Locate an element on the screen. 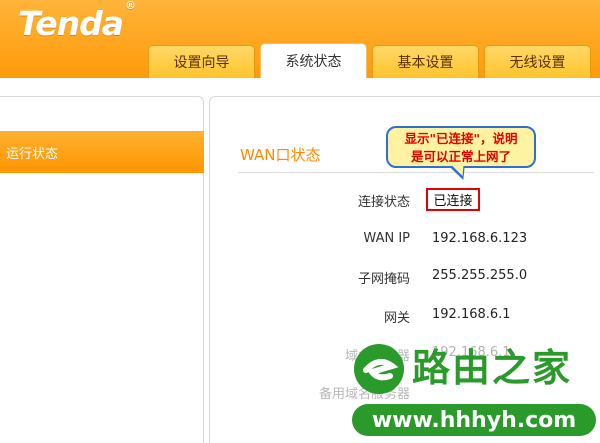  tab-wireless-settings: 无线设置 is located at coordinates (537, 61).